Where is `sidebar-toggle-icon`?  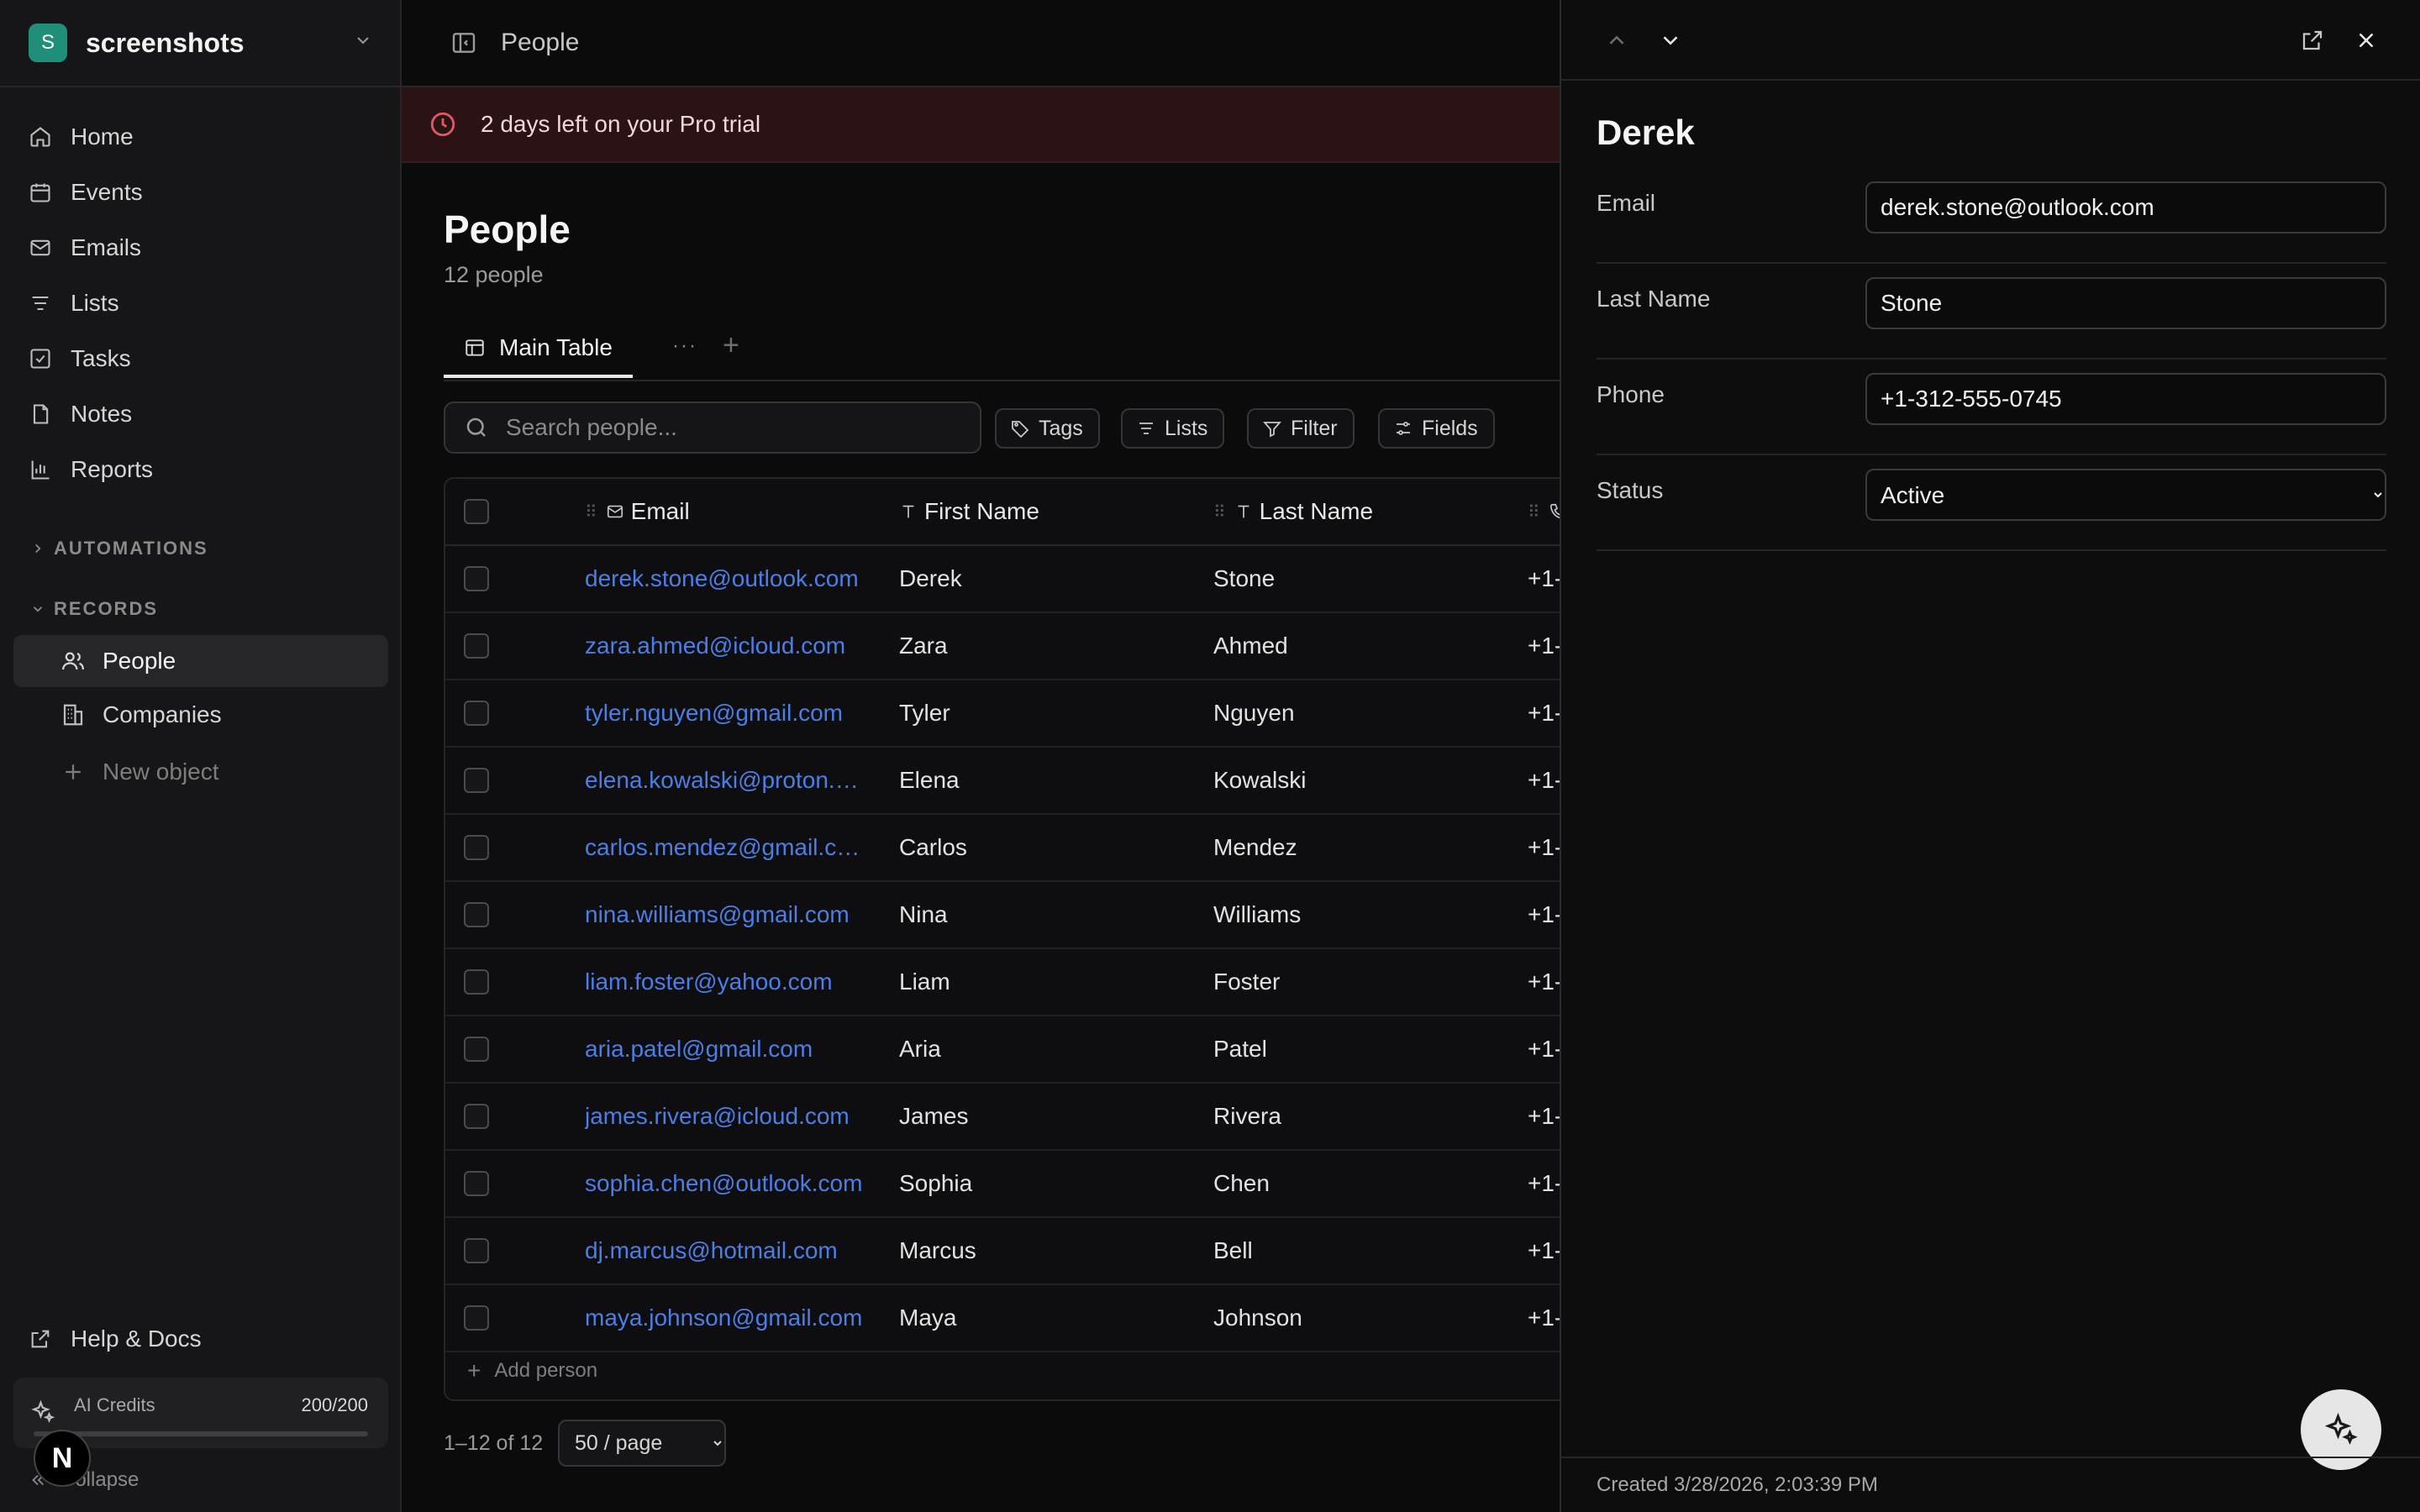 sidebar-toggle-icon is located at coordinates (464, 42).